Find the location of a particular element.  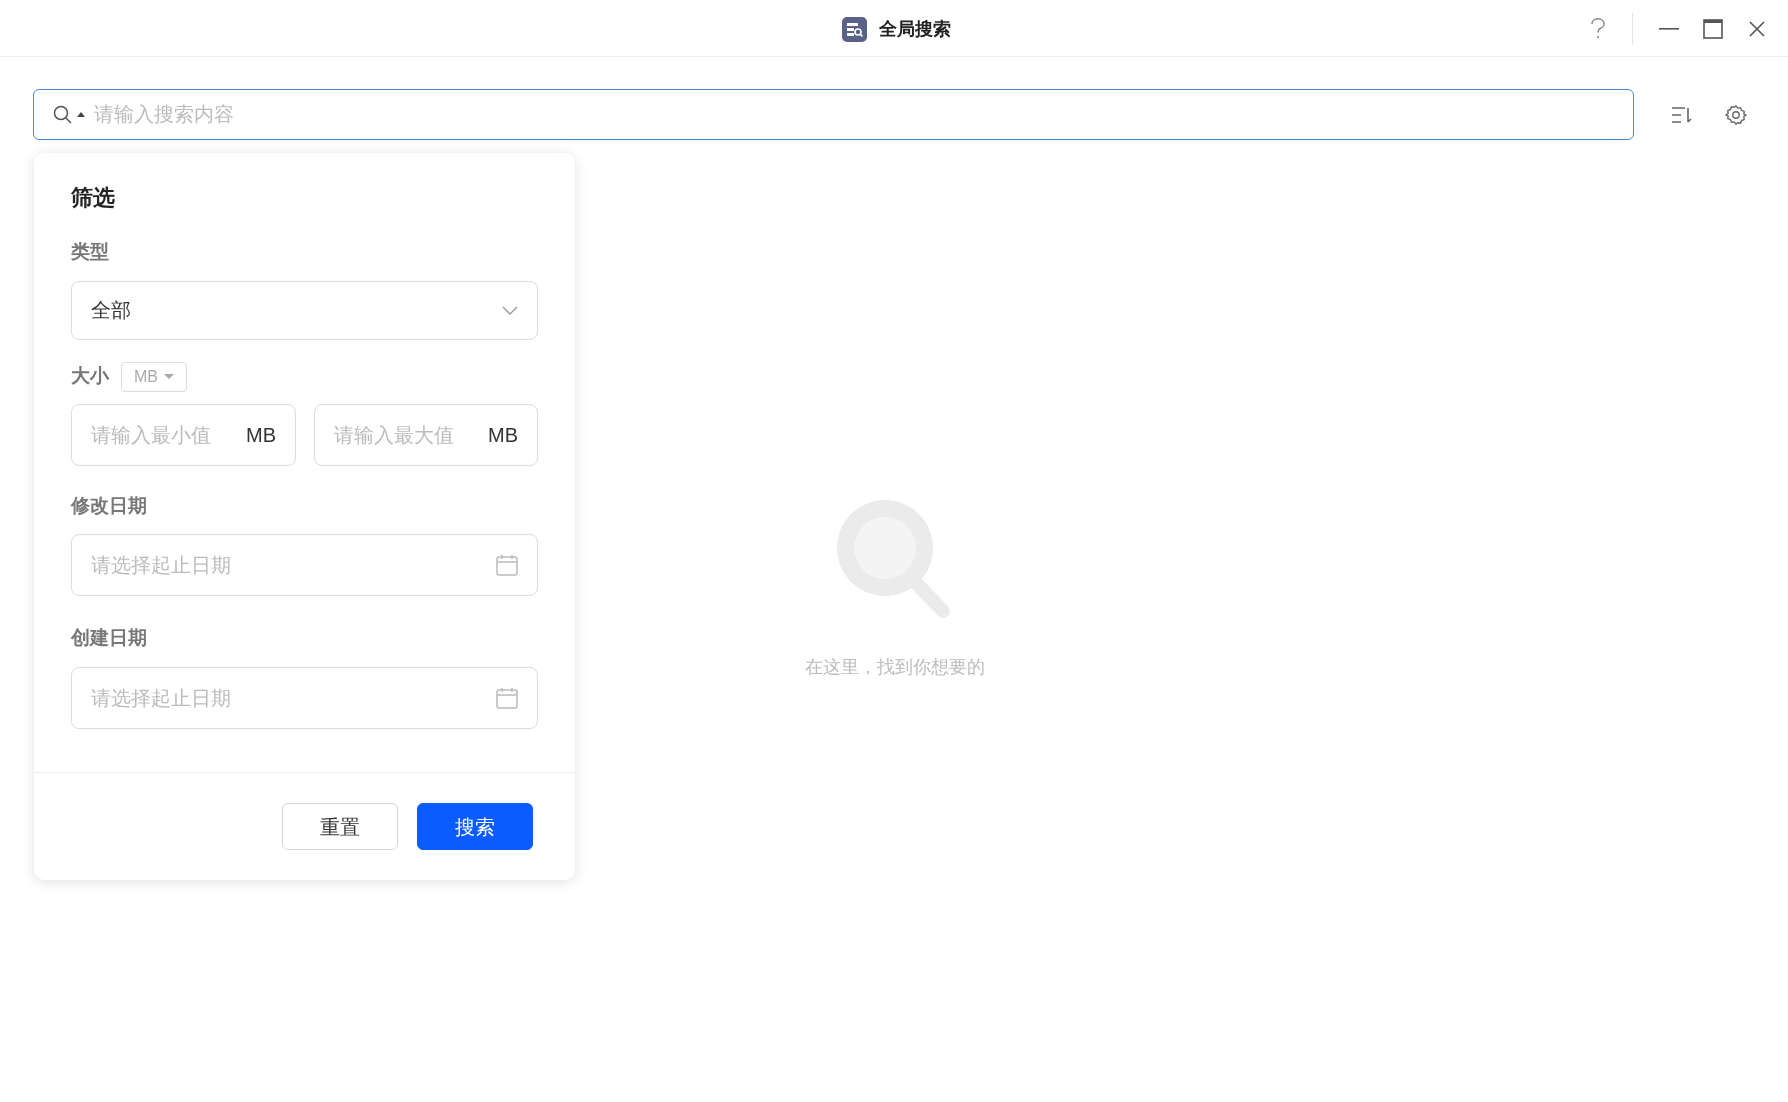

search-button: 搜索 is located at coordinates (475, 826).